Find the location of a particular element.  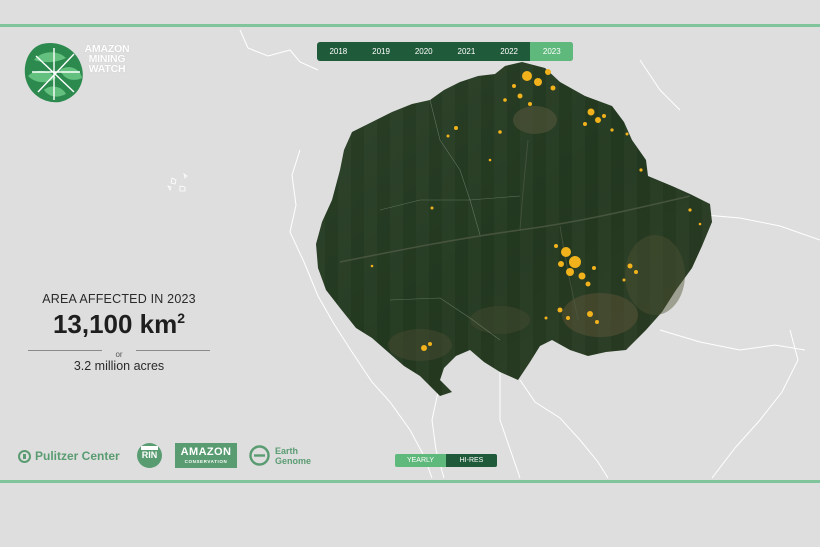

frame-top-line is located at coordinates (410, 25).